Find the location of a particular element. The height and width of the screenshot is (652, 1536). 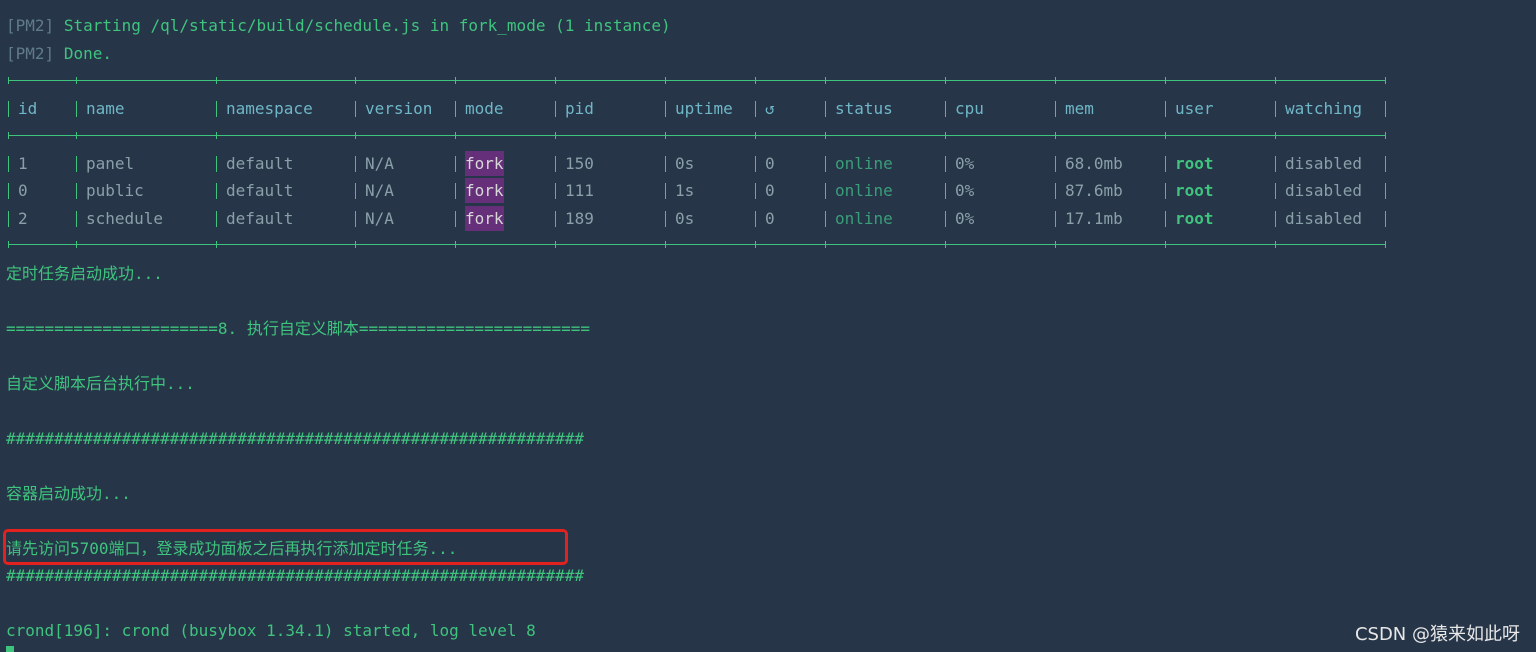

table-cell-mode: fork is located at coordinates (484, 190).